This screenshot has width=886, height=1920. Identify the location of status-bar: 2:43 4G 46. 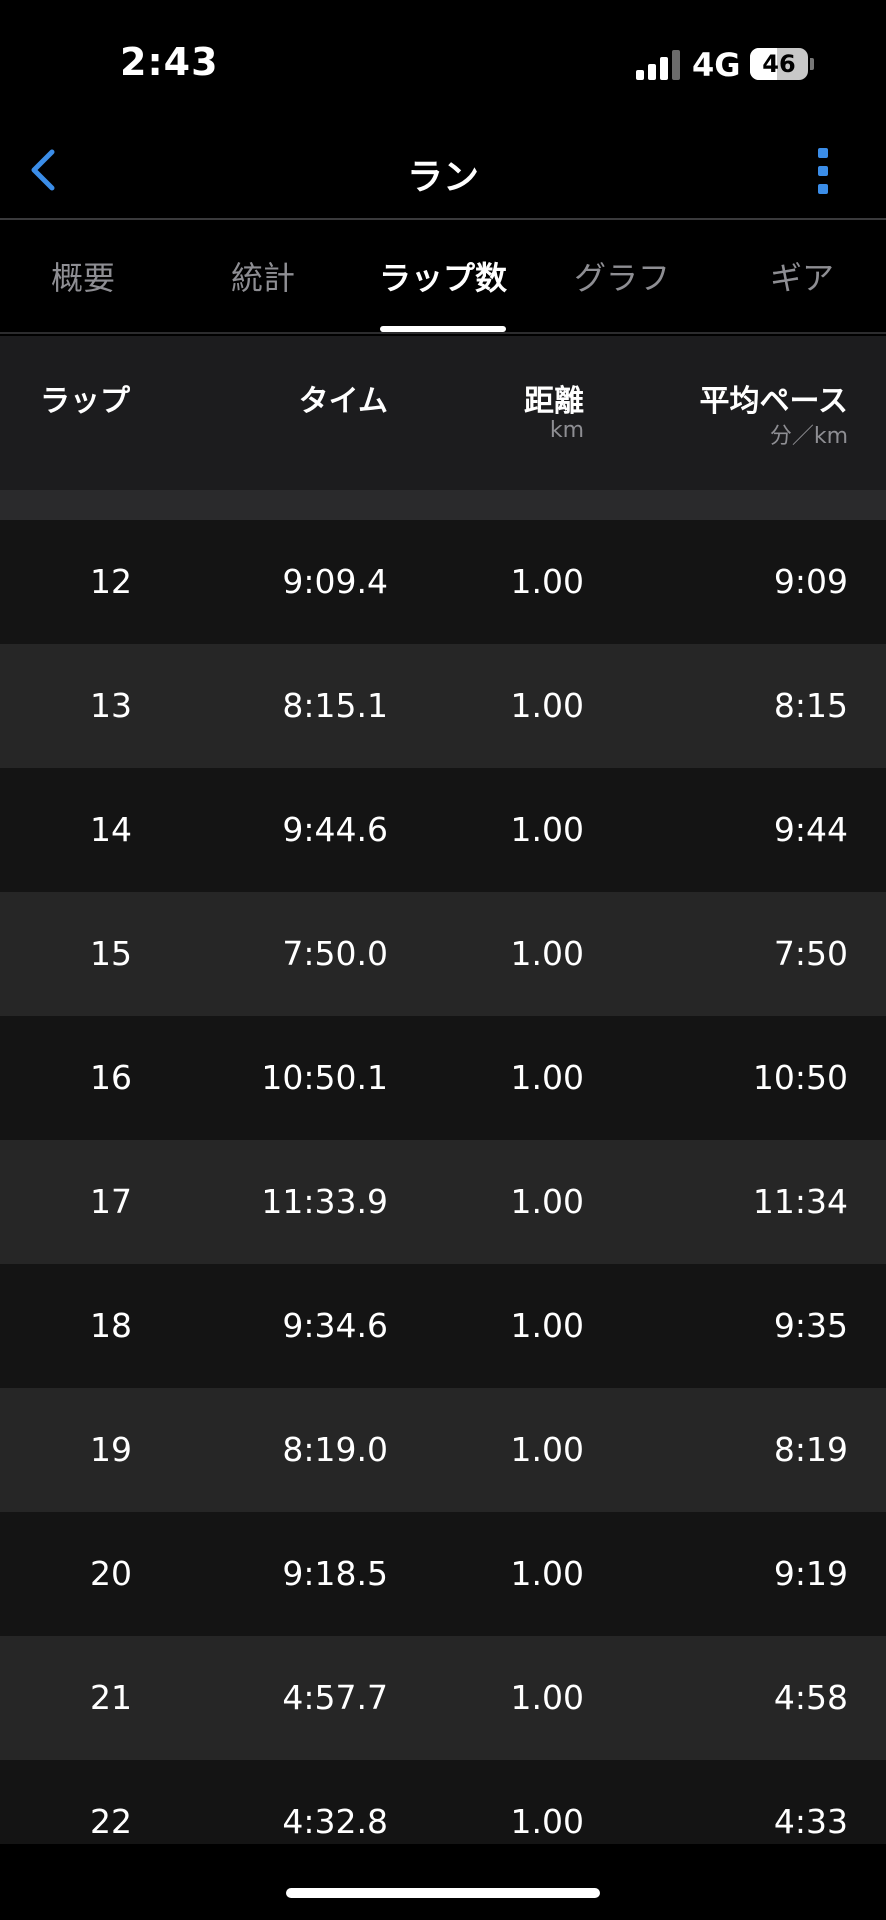
(443, 60).